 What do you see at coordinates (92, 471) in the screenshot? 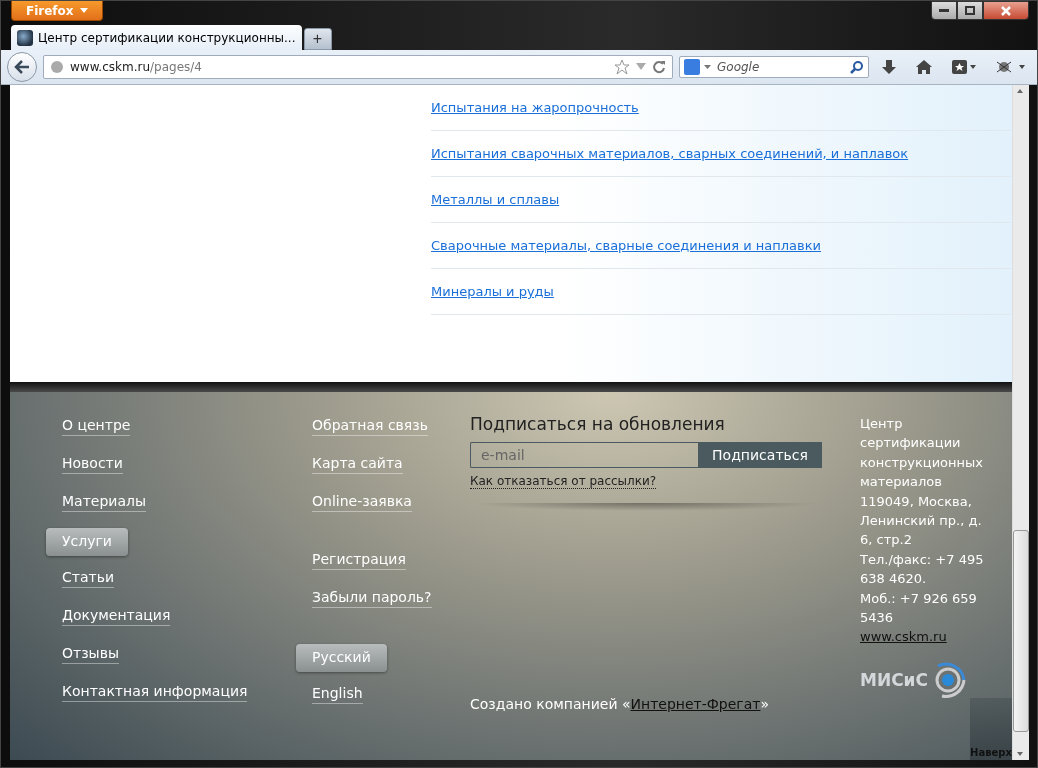
I see `footer-nav-link: Новости` at bounding box center [92, 471].